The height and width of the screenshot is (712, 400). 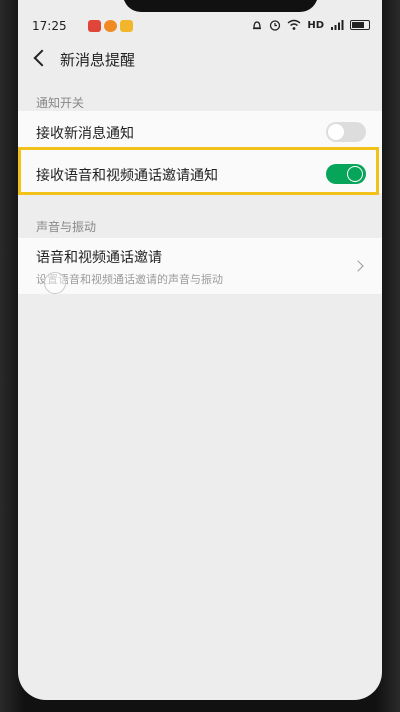 I want to click on section-label-sound: 声音与振动, so click(x=66, y=227).